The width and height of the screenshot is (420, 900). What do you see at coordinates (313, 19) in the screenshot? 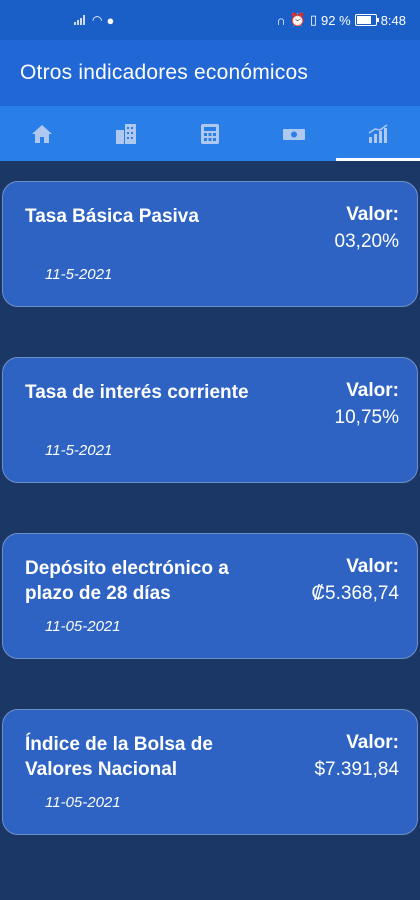
I see `vibrate-icon: ▯` at bounding box center [313, 19].